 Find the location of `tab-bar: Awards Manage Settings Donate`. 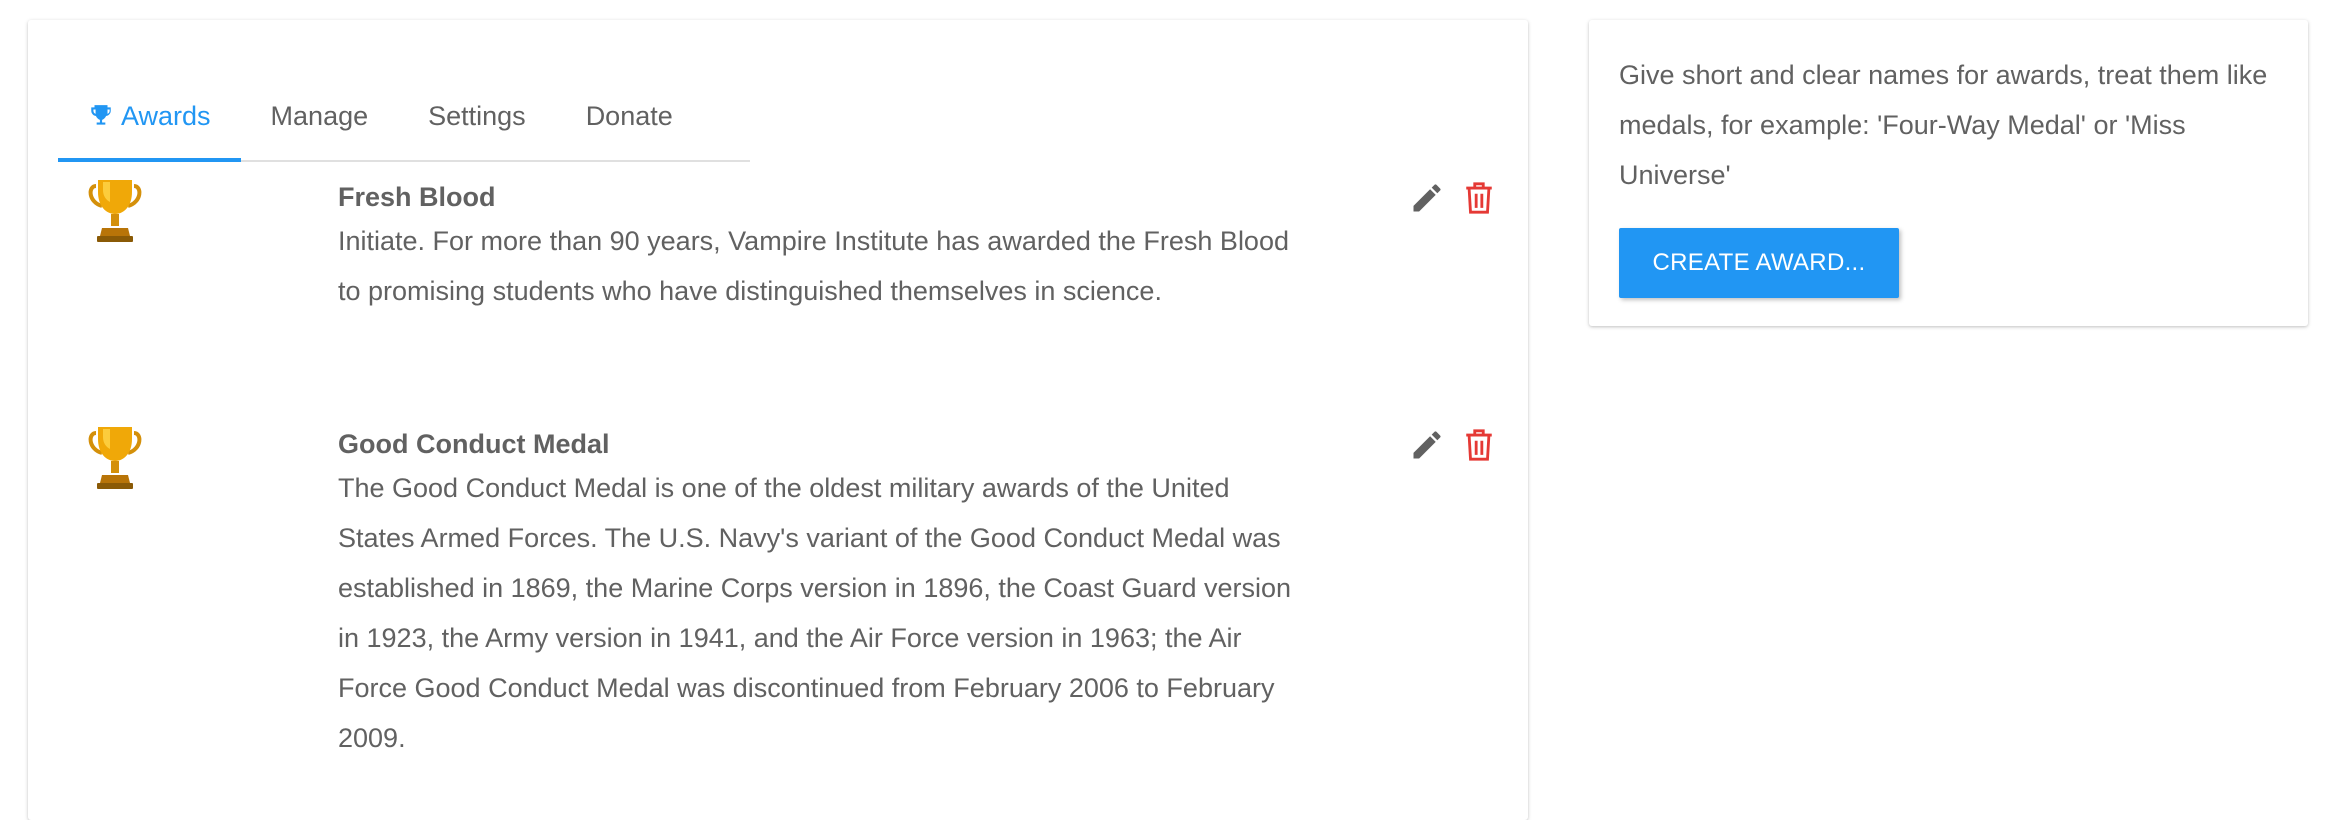

tab-bar: Awards Manage Settings Donate is located at coordinates (404, 117).